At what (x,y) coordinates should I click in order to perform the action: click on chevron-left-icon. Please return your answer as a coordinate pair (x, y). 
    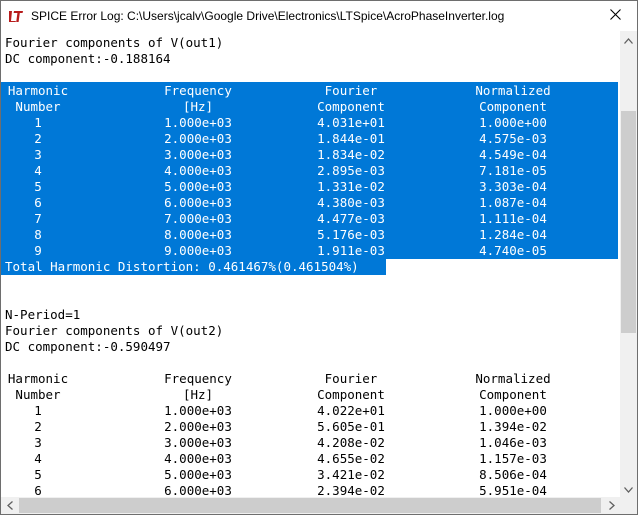
    Looking at the image, I should click on (9, 506).